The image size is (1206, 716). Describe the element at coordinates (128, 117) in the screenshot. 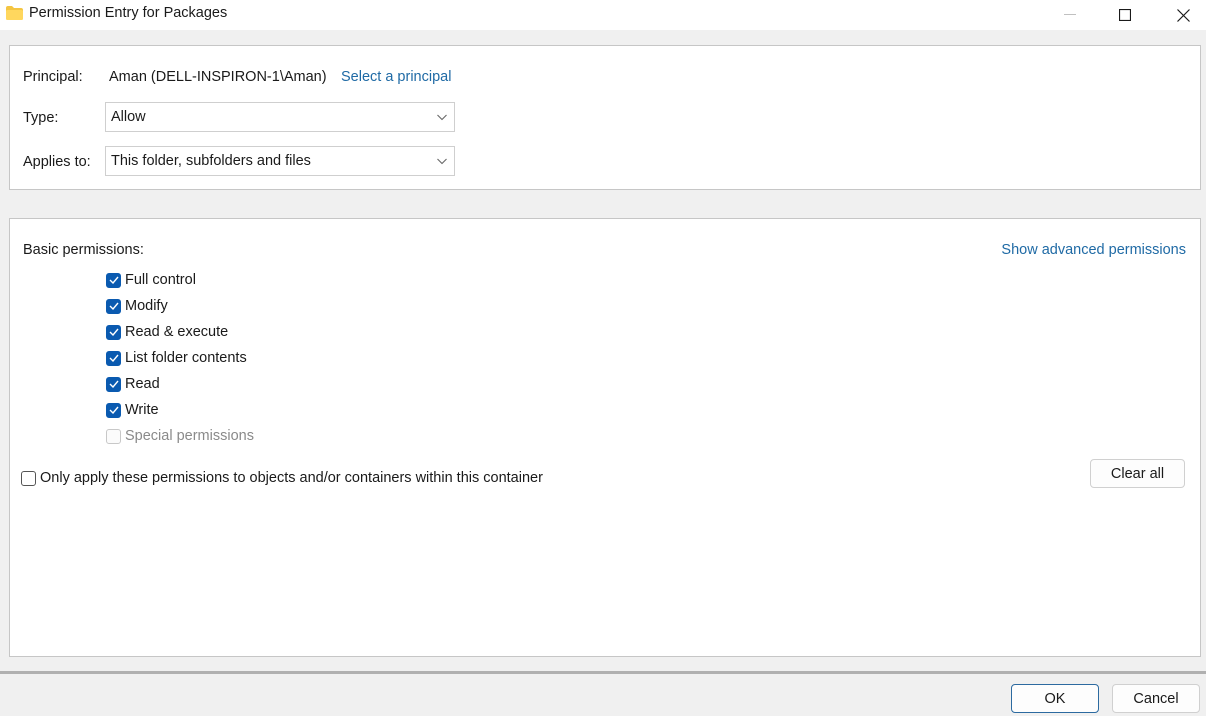

I see `type-dropdown-value: Allow` at that location.